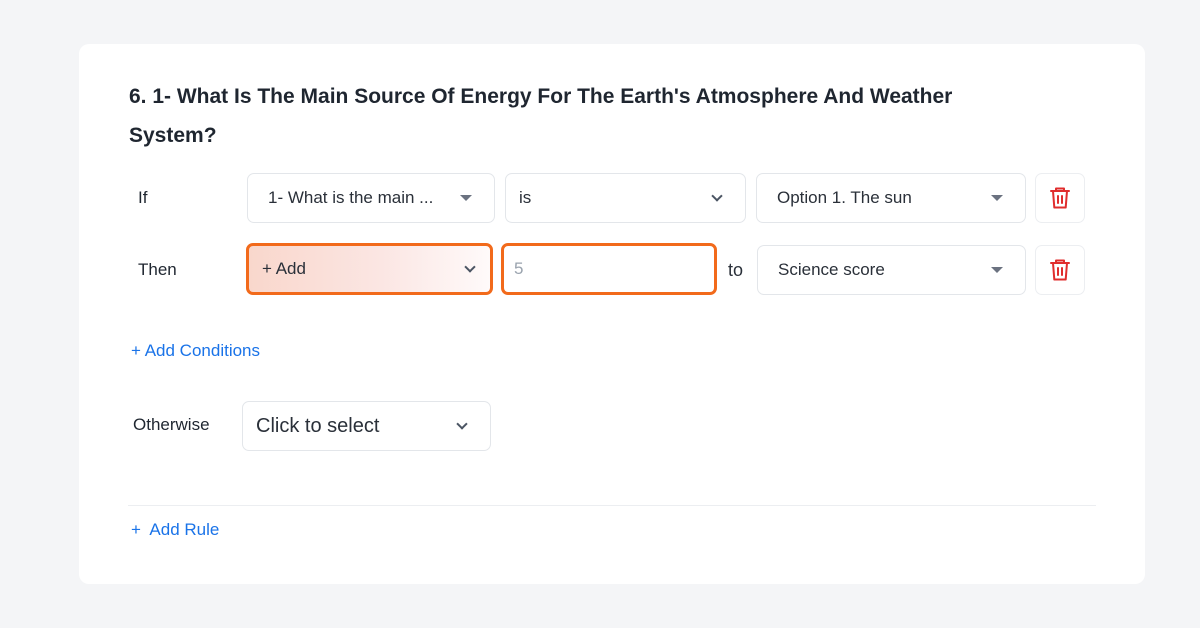 Image resolution: width=1200 pixels, height=628 pixels. Describe the element at coordinates (612, 505) in the screenshot. I see `divider` at that location.